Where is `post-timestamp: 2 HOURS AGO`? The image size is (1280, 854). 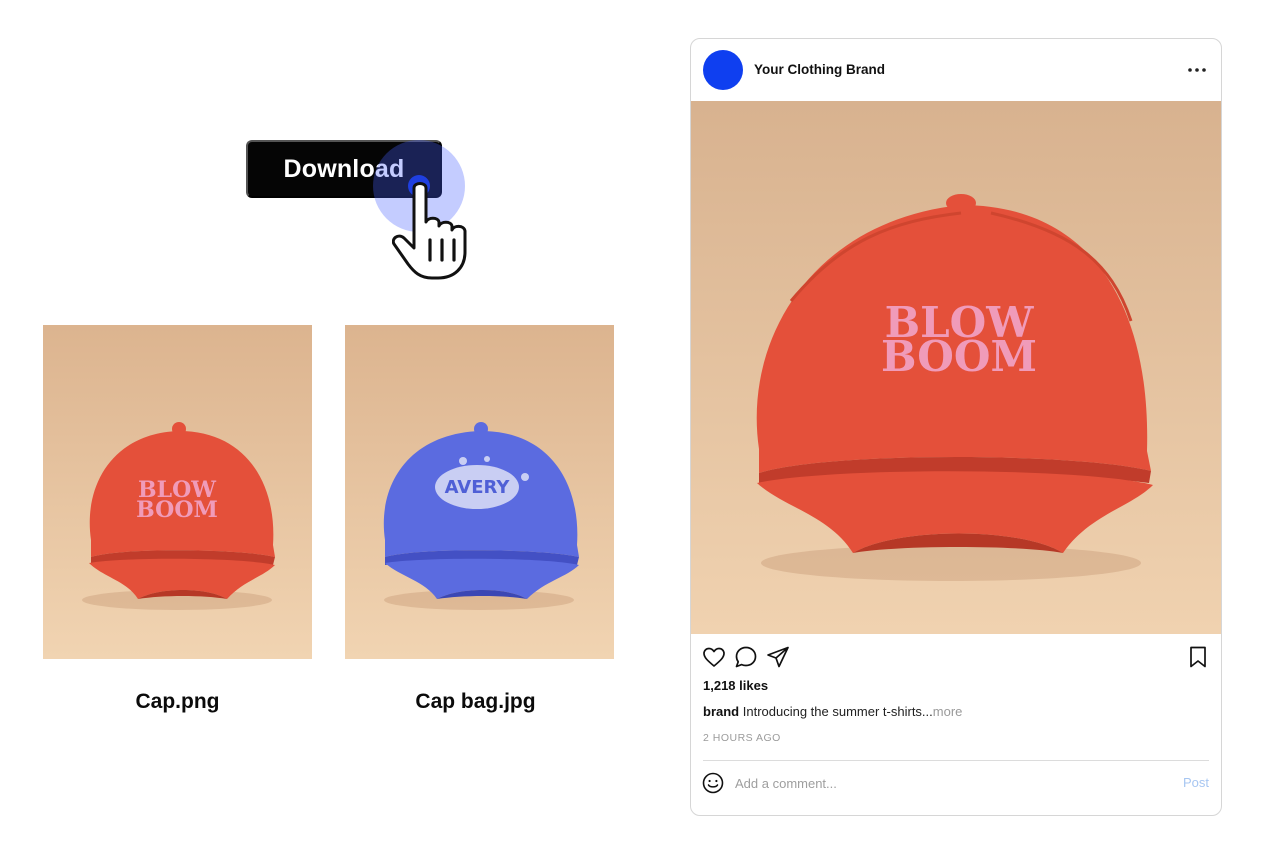
post-timestamp: 2 HOURS AGO is located at coordinates (742, 738).